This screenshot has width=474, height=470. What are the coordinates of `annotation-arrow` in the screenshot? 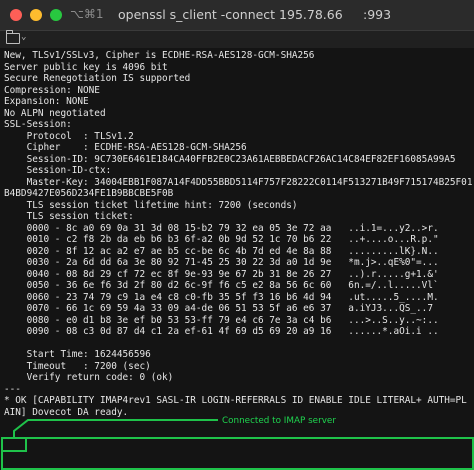 It's located at (115, 428).